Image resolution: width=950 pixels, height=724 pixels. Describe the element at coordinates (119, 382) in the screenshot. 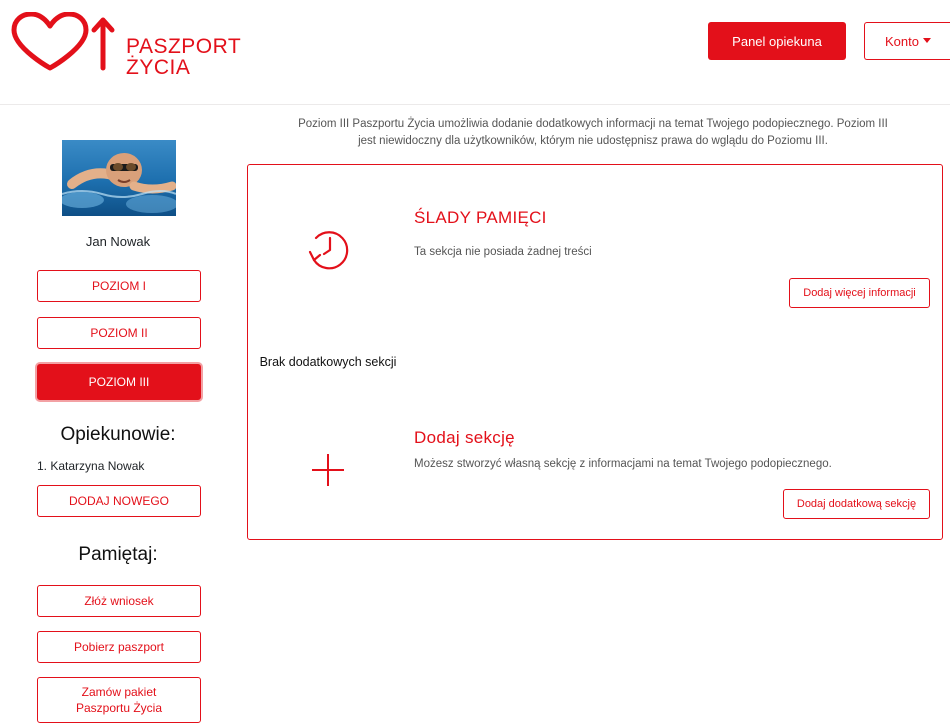

I see `level-3-button: POZIOM III` at that location.